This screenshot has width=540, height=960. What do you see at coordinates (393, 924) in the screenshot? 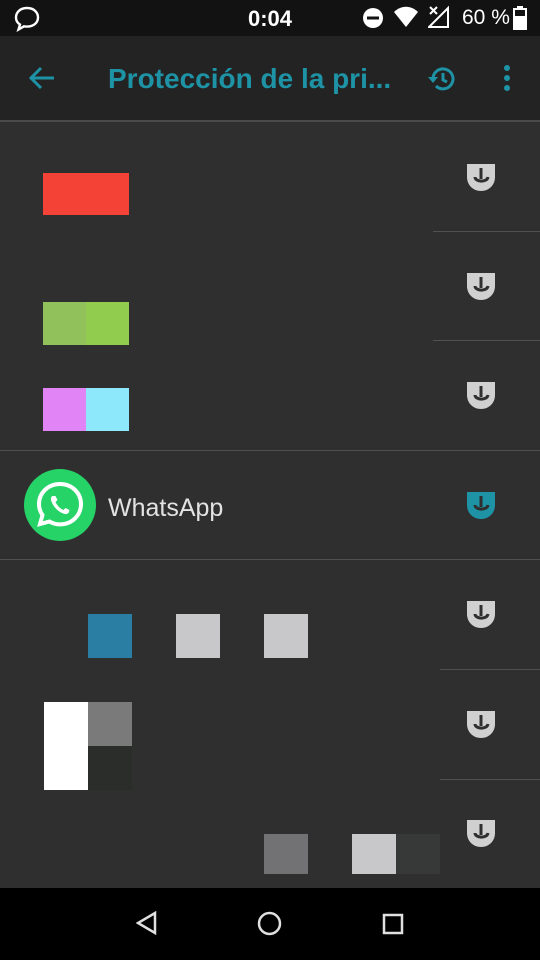
I see `recents-square-icon` at bounding box center [393, 924].